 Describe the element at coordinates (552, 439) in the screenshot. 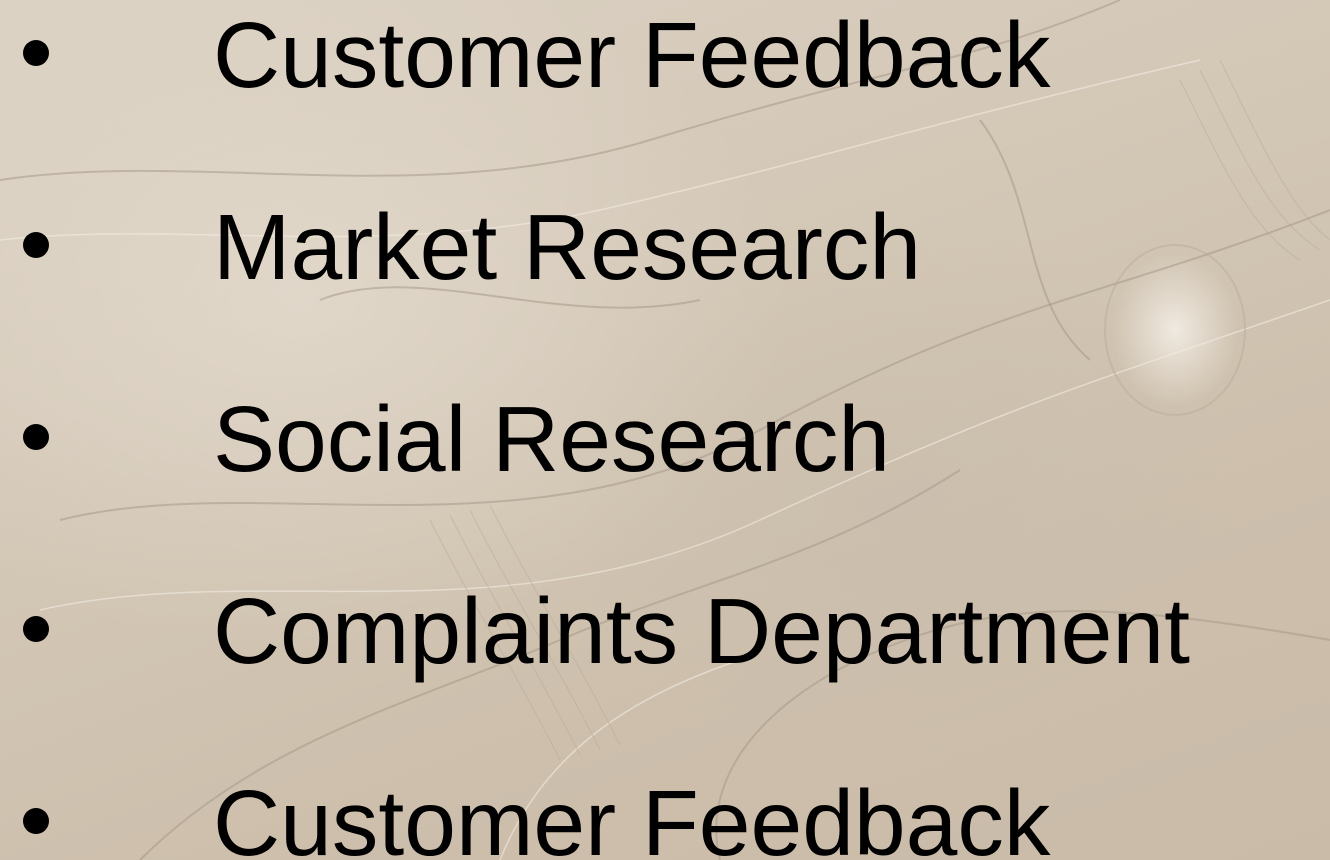

I see `bullet-label: Social Research` at that location.